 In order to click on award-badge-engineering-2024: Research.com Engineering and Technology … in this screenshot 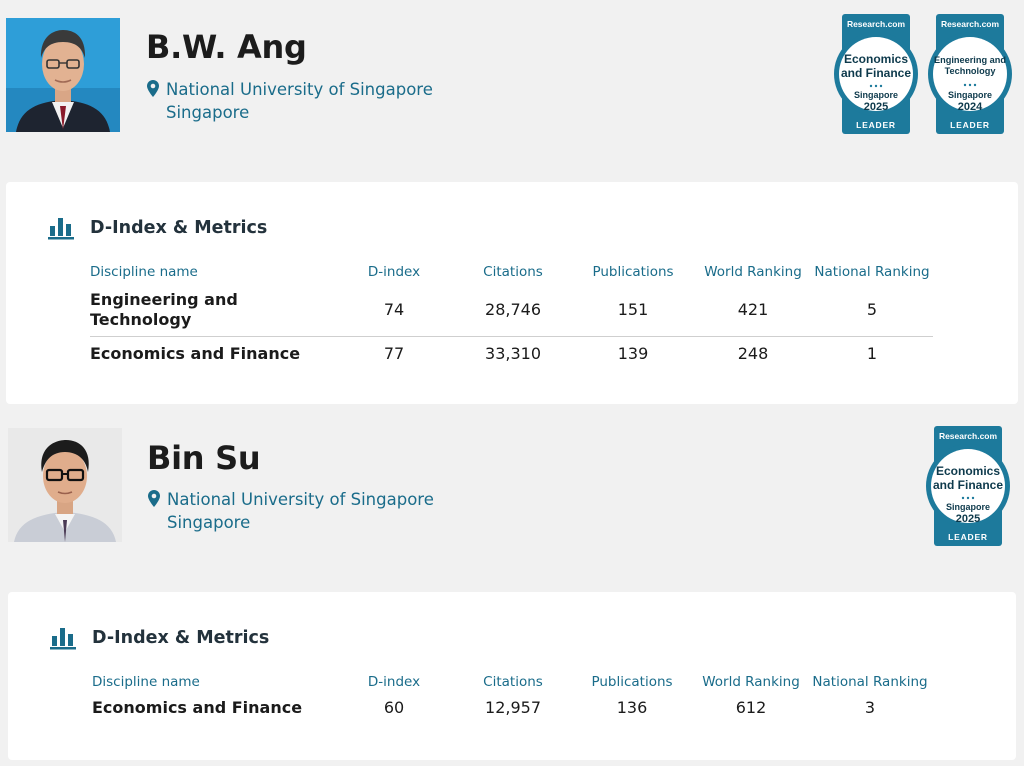, I will do `click(970, 74)`.